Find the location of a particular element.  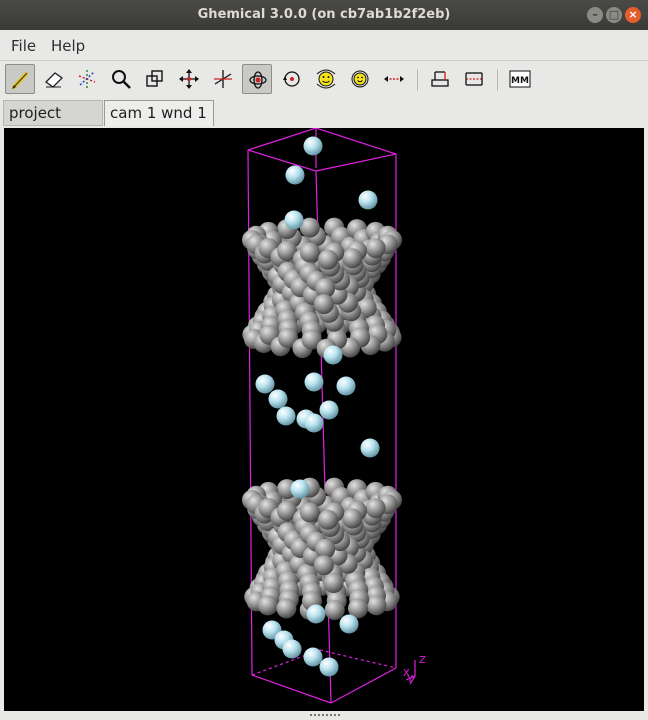

tab-project-view: project view is located at coordinates (53, 123).